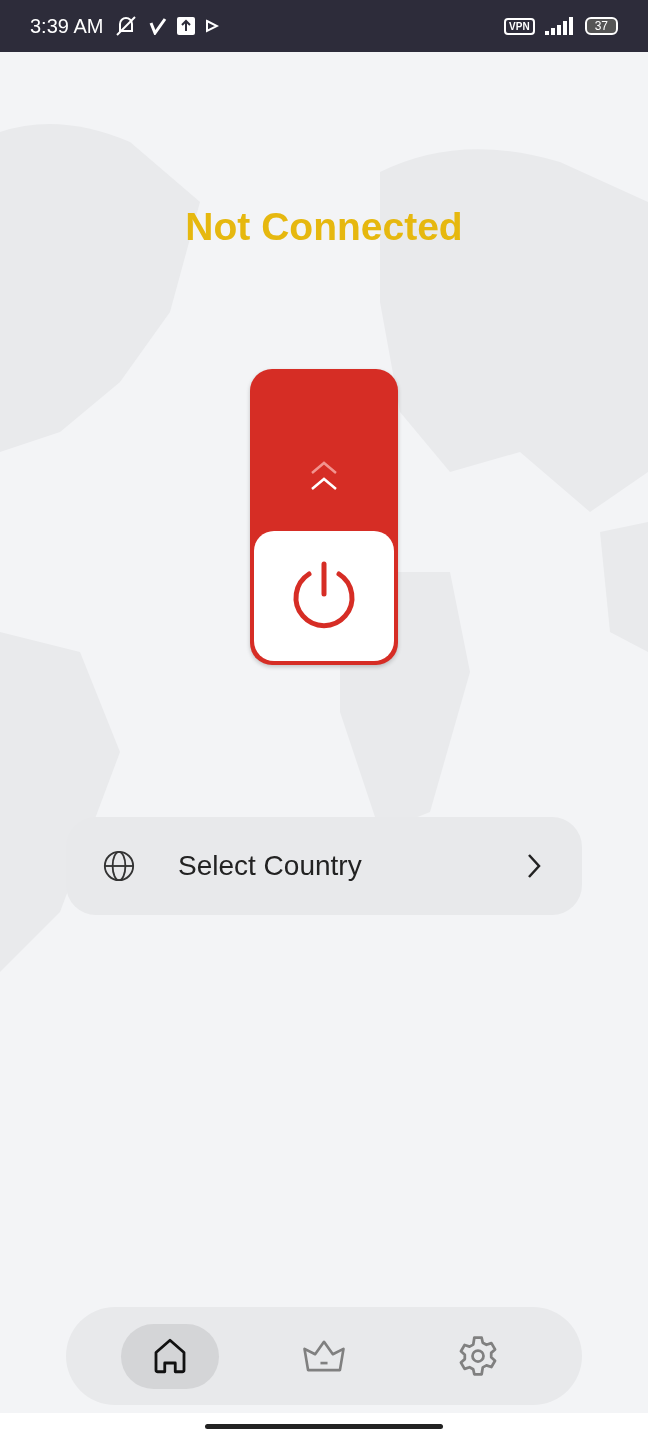  What do you see at coordinates (601, 26) in the screenshot?
I see `battery-level: 37` at bounding box center [601, 26].